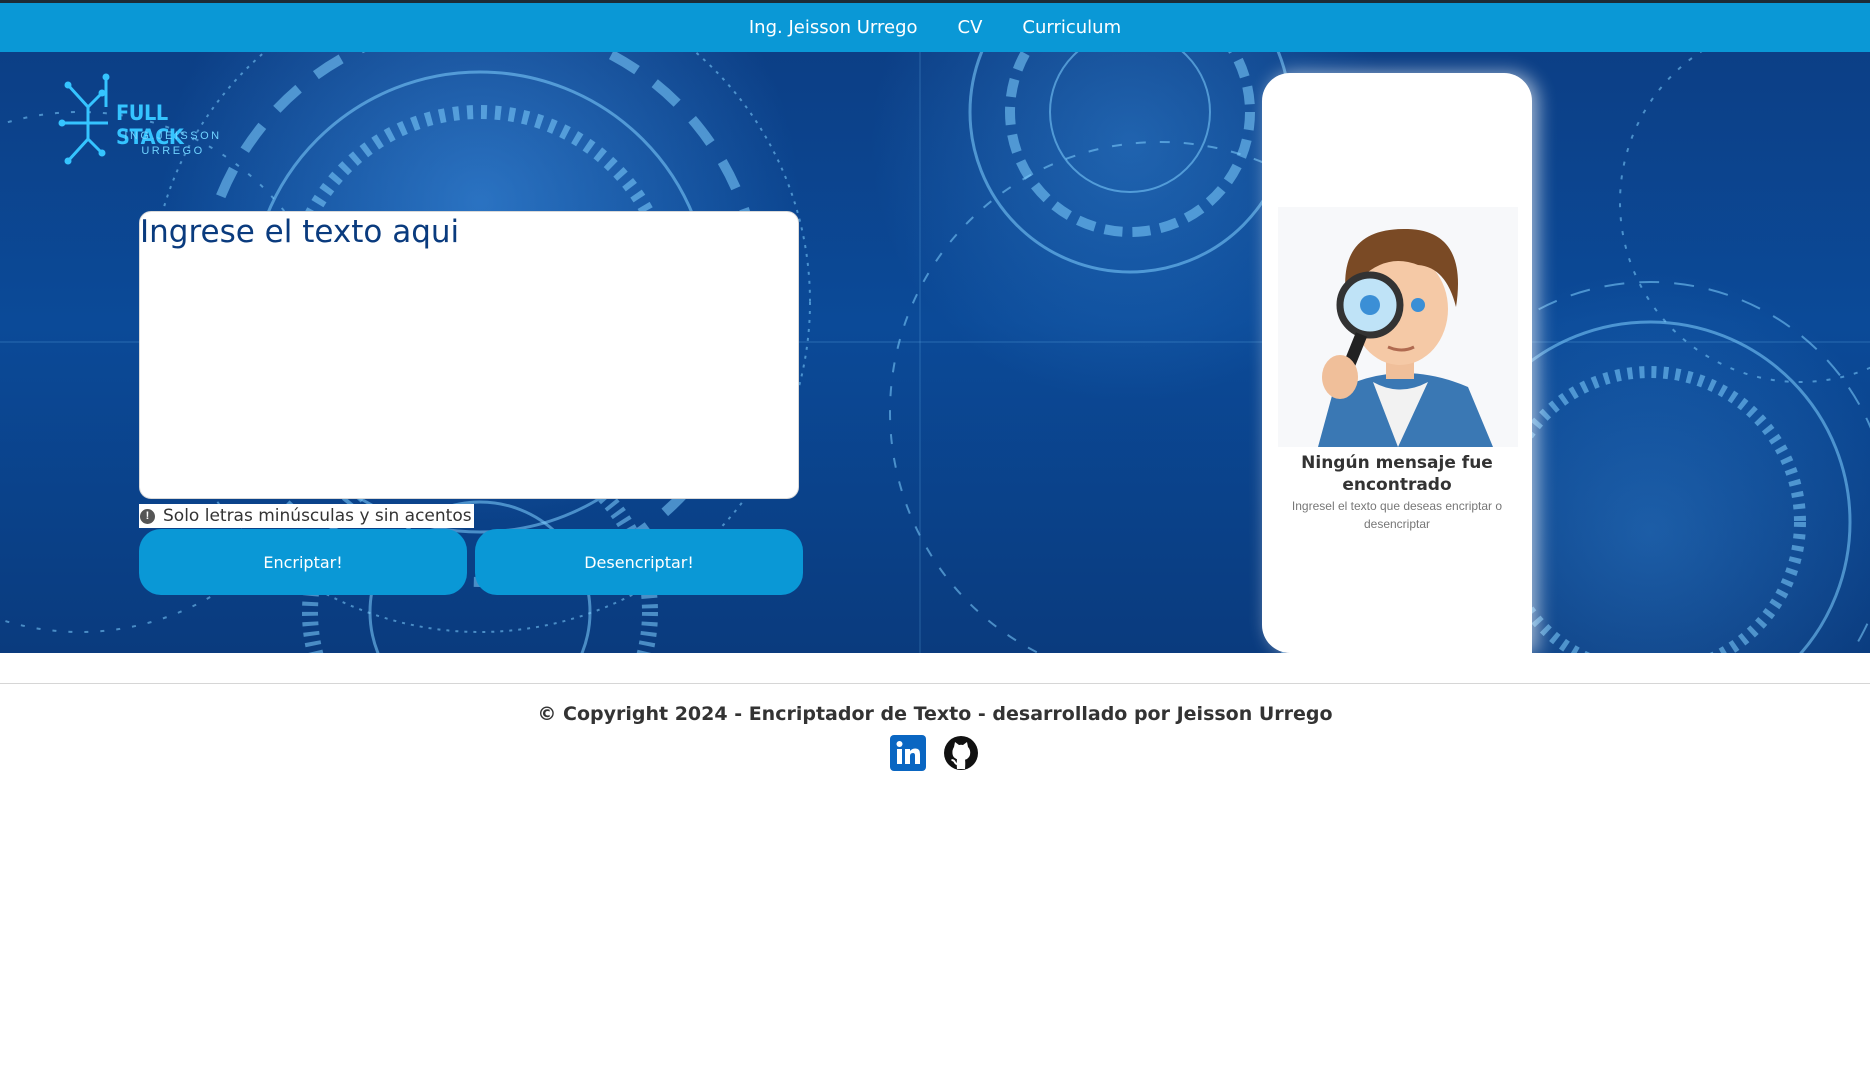 The image size is (1870, 1081). What do you see at coordinates (935, 27) in the screenshot?
I see `top-navigation: Ing. Jeisson Urrego CV Curriculum` at bounding box center [935, 27].